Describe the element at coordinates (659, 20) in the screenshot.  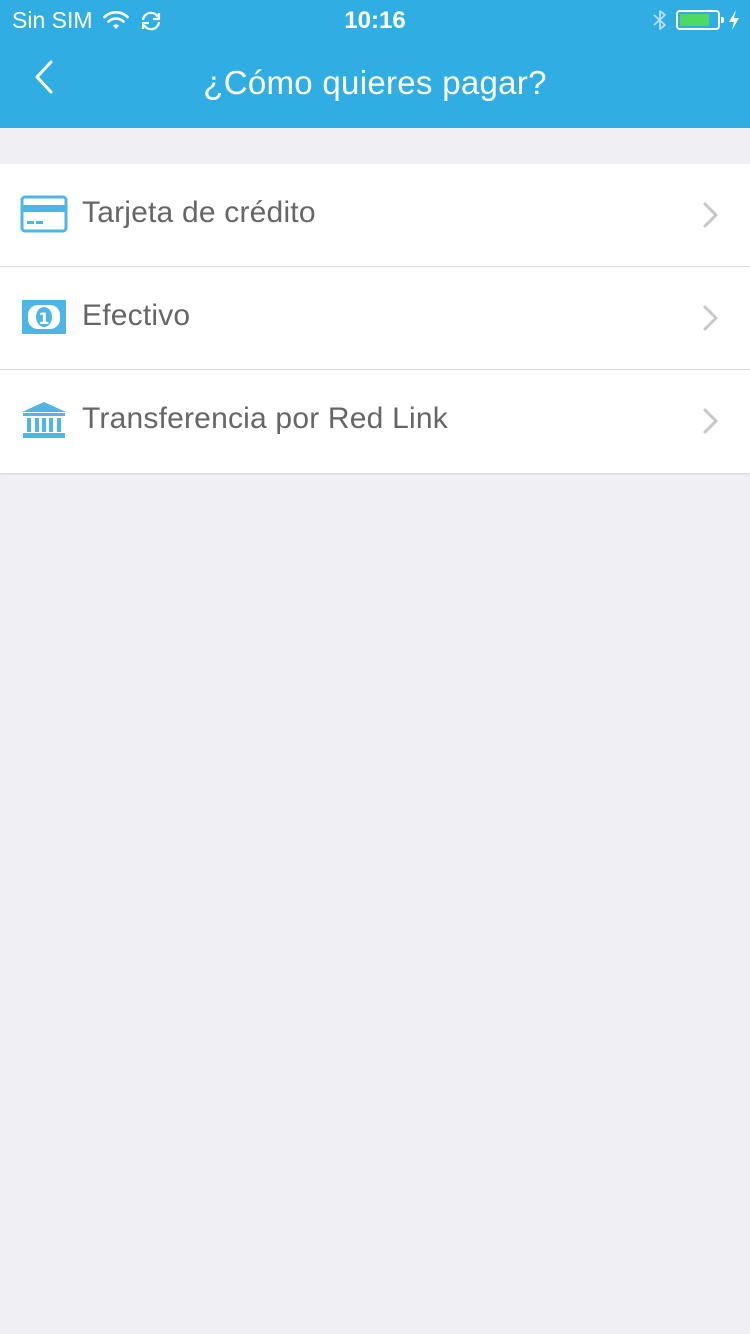
I see `bluetooth-icon` at that location.